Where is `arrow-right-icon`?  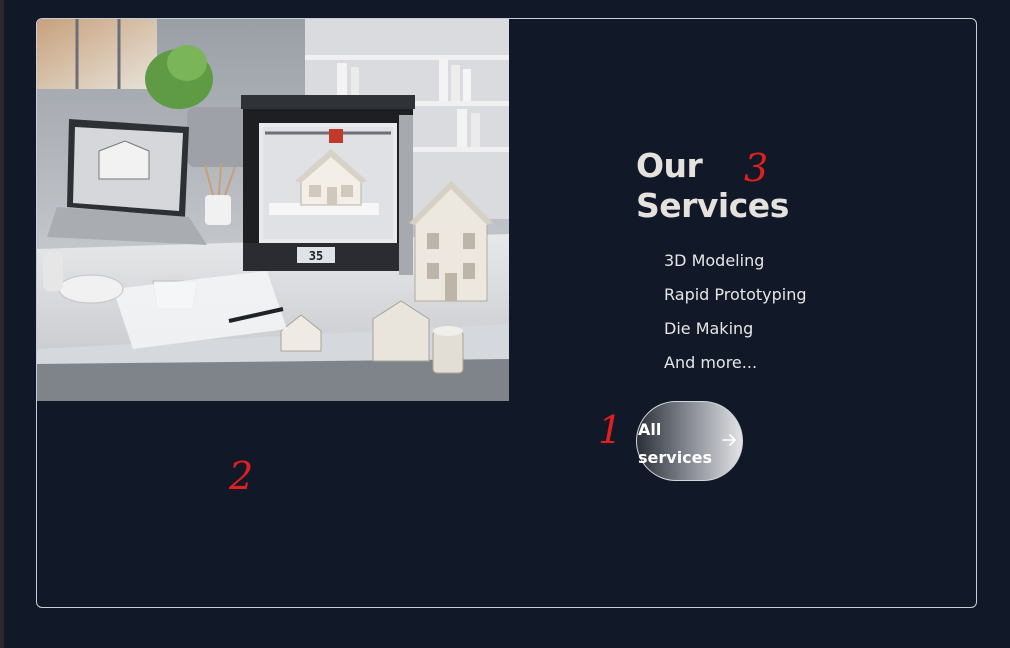 arrow-right-icon is located at coordinates (729, 442).